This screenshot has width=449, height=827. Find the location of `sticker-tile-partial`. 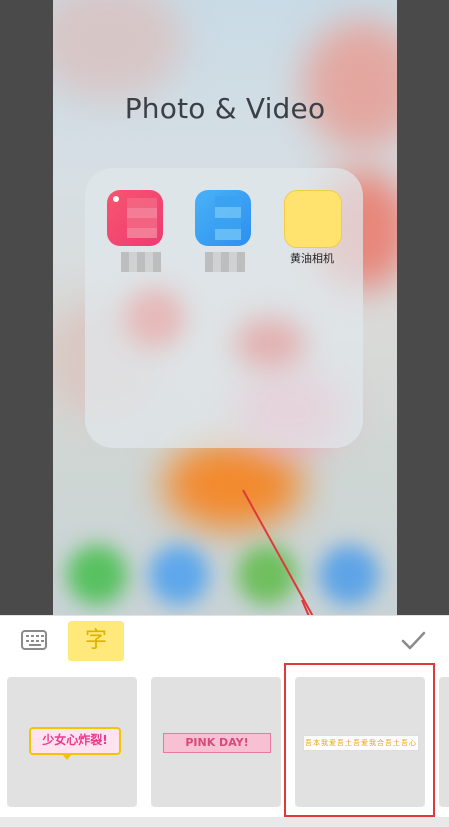

sticker-tile-partial is located at coordinates (444, 742).